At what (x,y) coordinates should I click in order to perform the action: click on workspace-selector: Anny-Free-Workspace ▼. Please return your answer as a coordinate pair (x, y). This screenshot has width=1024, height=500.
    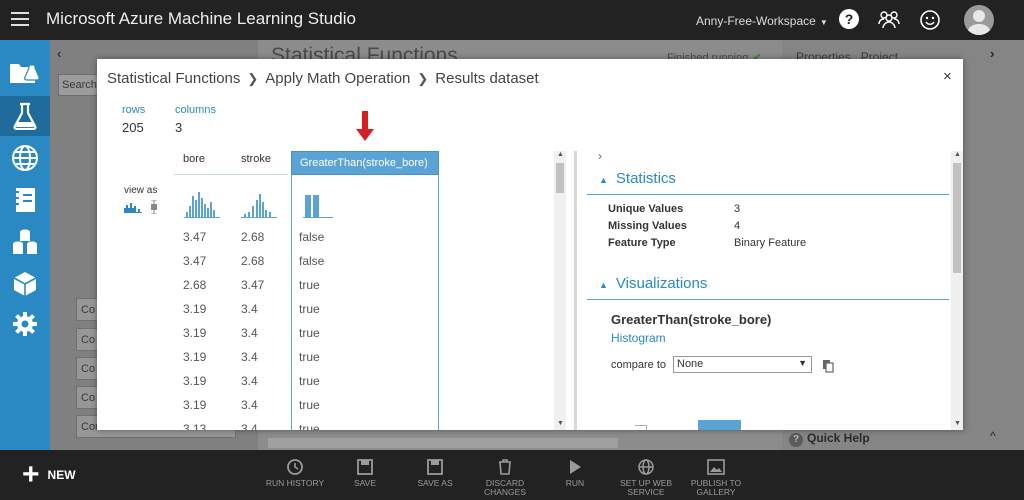
    Looking at the image, I should click on (762, 21).